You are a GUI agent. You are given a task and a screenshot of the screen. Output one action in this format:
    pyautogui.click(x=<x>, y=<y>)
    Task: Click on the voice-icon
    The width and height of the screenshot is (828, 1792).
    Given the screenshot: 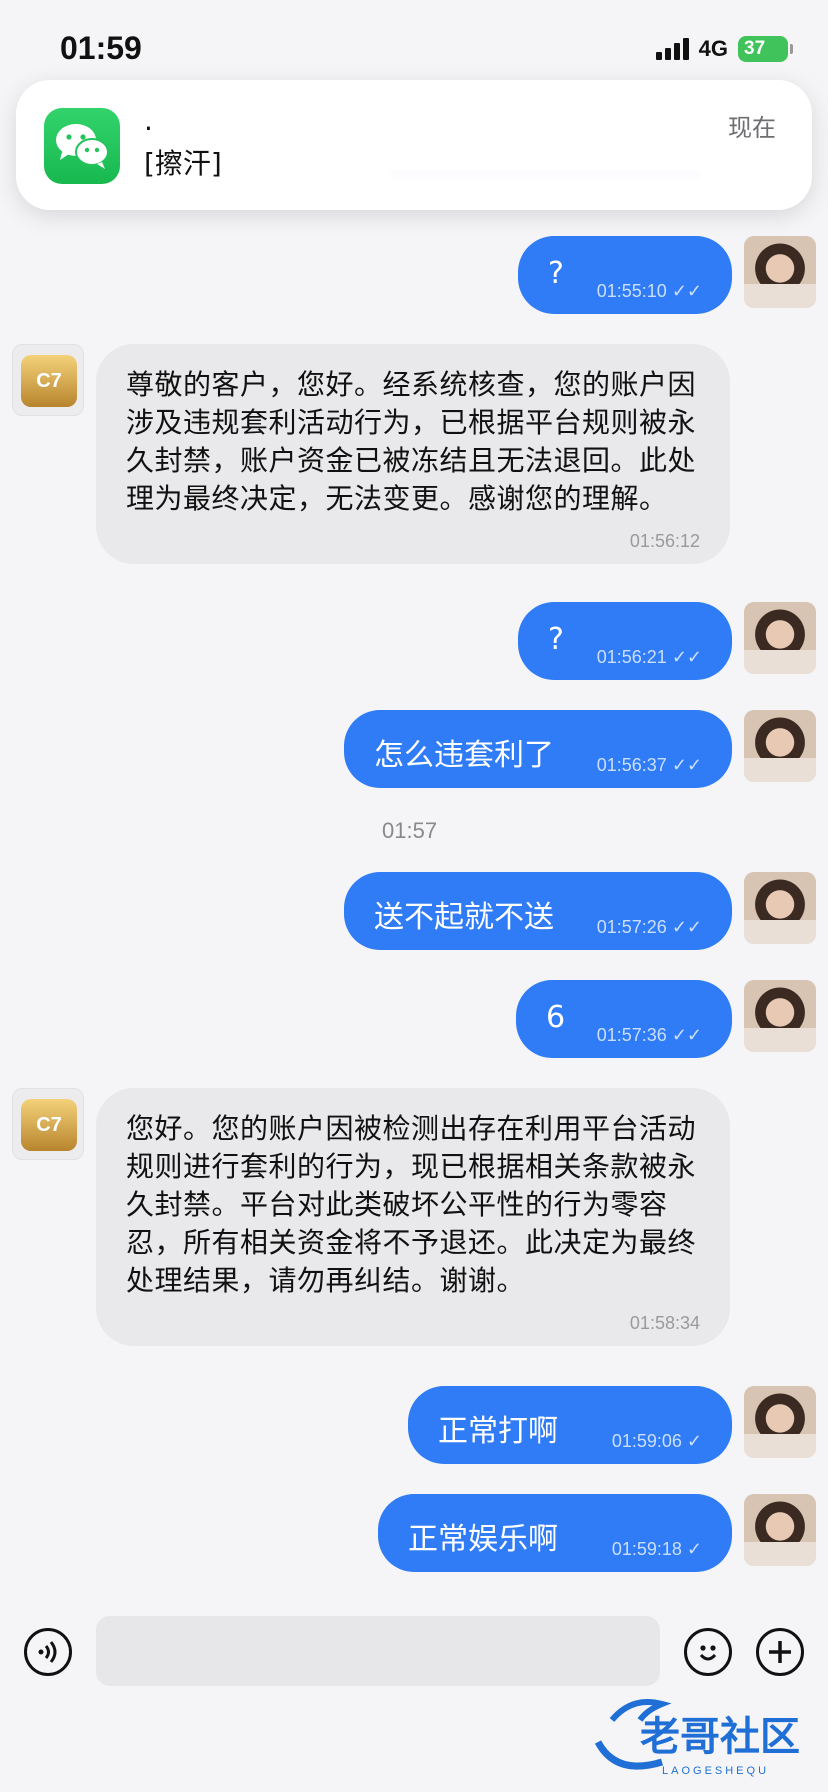 What is the action you would take?
    pyautogui.click(x=48, y=1652)
    